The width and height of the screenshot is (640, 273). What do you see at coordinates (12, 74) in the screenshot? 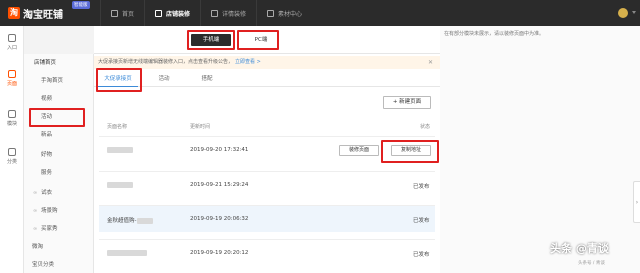
I see `page-icon` at bounding box center [12, 74].